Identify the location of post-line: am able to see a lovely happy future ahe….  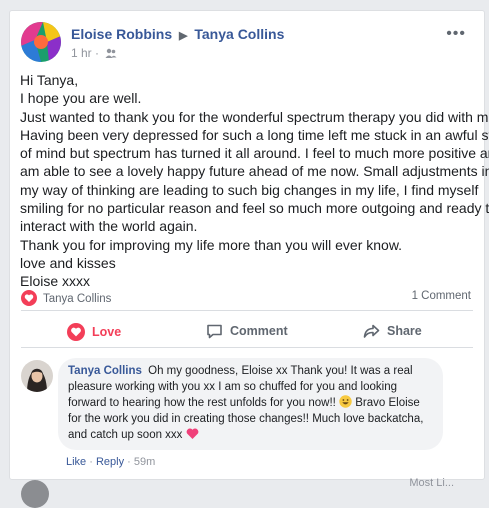
(254, 171).